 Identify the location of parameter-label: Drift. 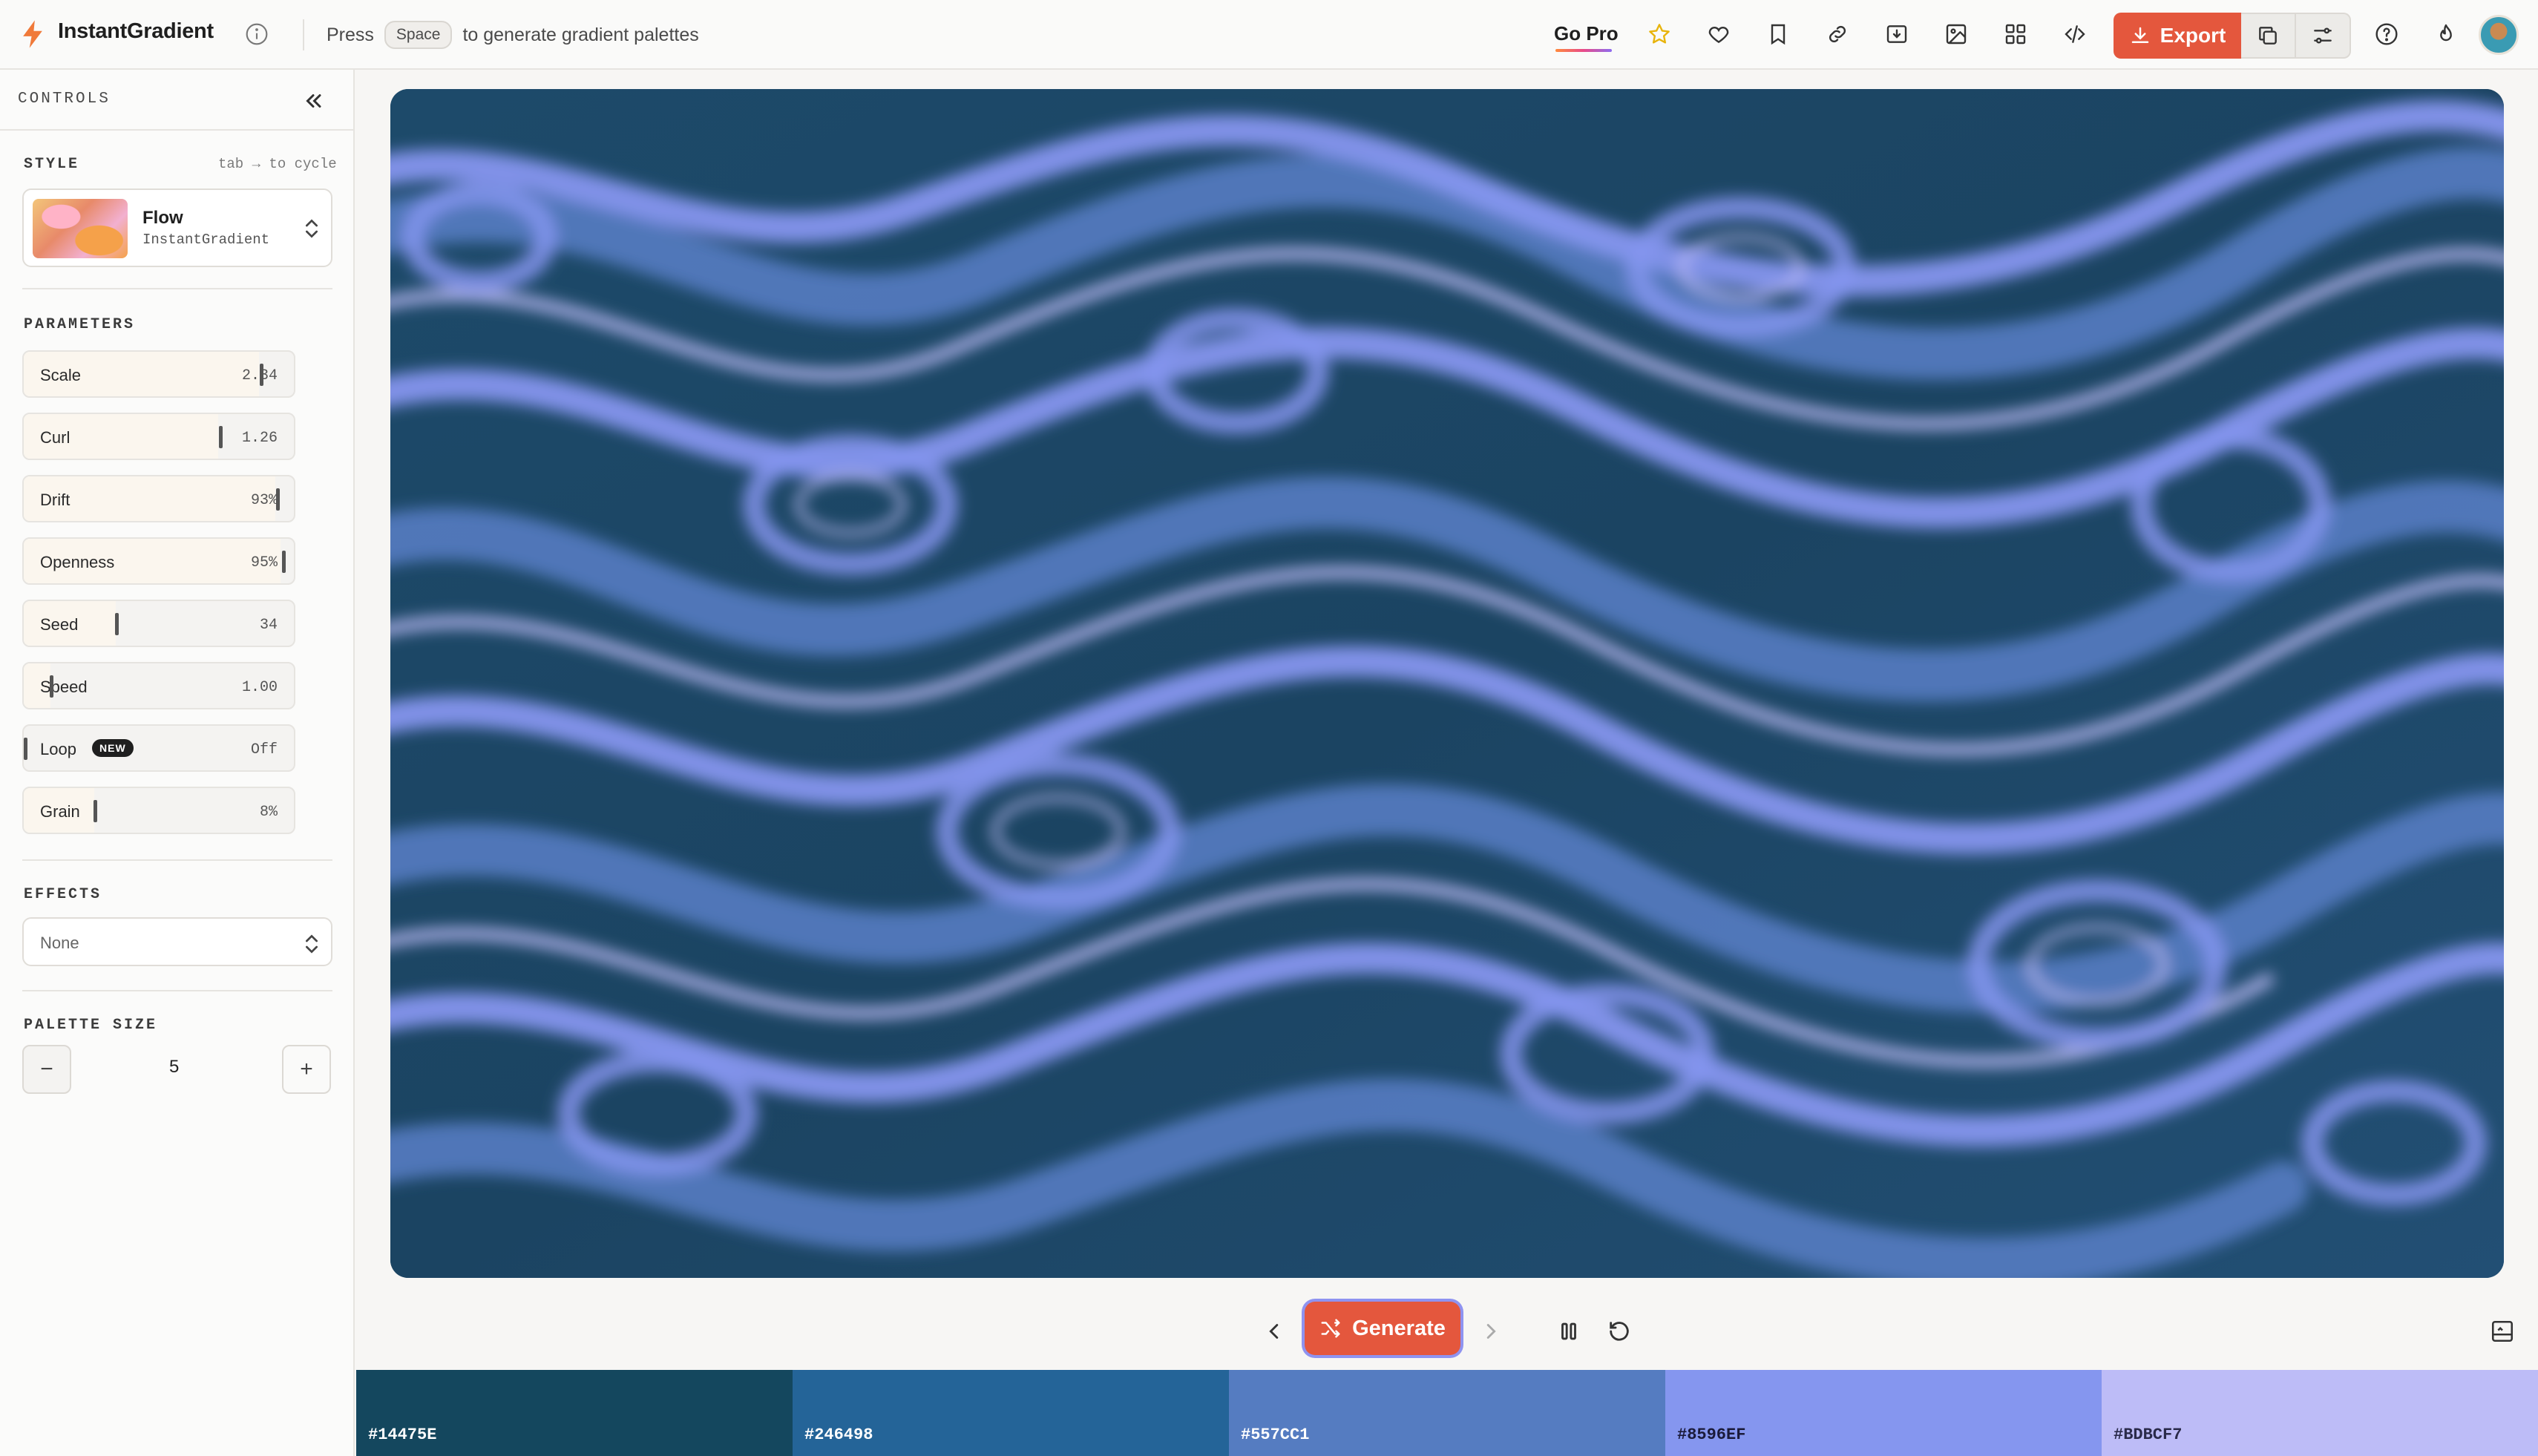
(55, 500).